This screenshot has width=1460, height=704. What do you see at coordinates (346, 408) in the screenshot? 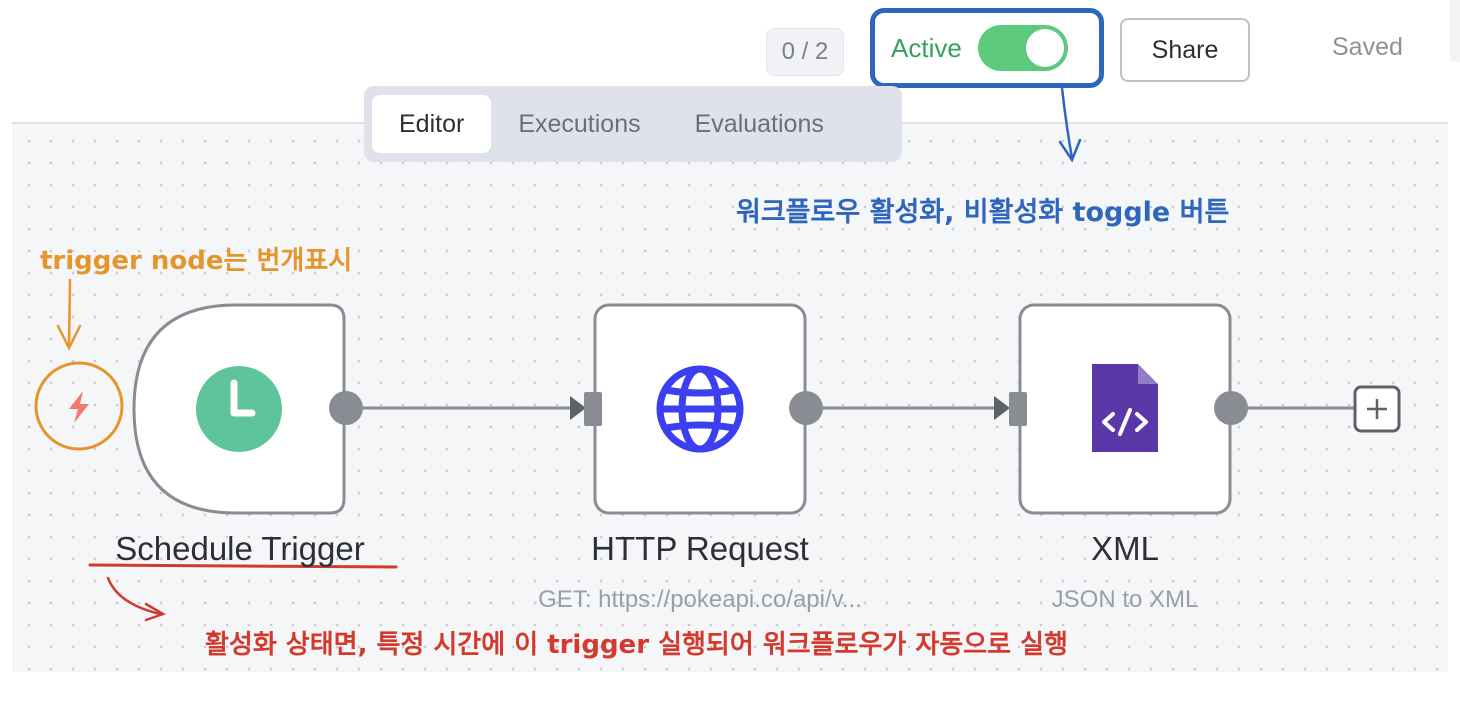
I see `output-handle-schedule` at bounding box center [346, 408].